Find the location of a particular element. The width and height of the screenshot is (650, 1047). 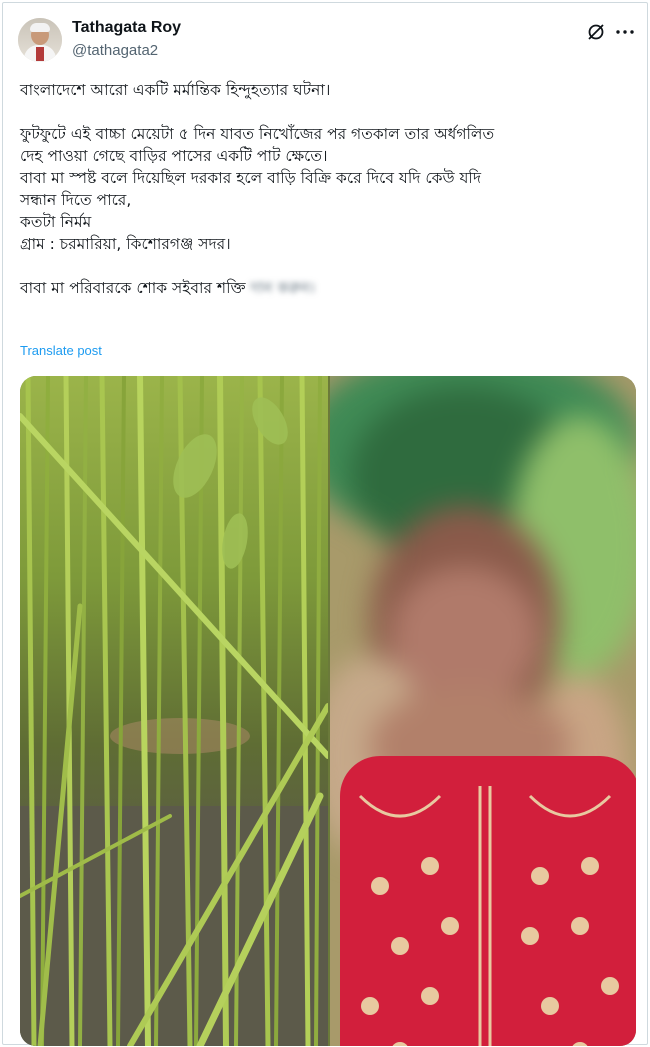

author-handle: @tathagata2 is located at coordinates (115, 50).